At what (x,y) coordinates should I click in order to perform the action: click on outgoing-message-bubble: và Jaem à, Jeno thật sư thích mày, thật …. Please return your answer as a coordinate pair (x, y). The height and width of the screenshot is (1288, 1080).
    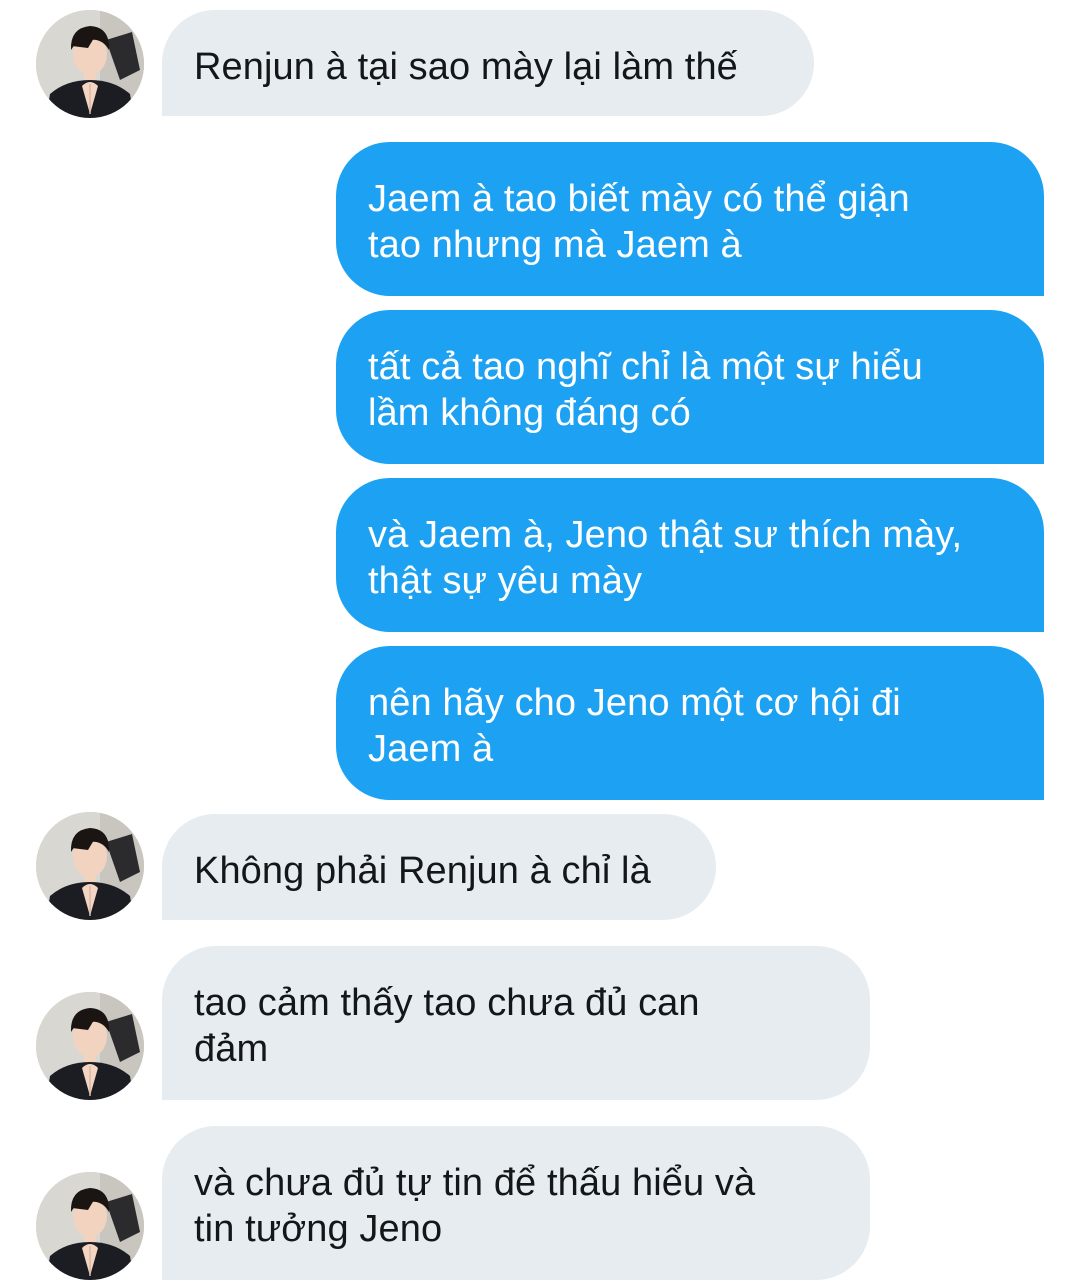
    Looking at the image, I should click on (690, 555).